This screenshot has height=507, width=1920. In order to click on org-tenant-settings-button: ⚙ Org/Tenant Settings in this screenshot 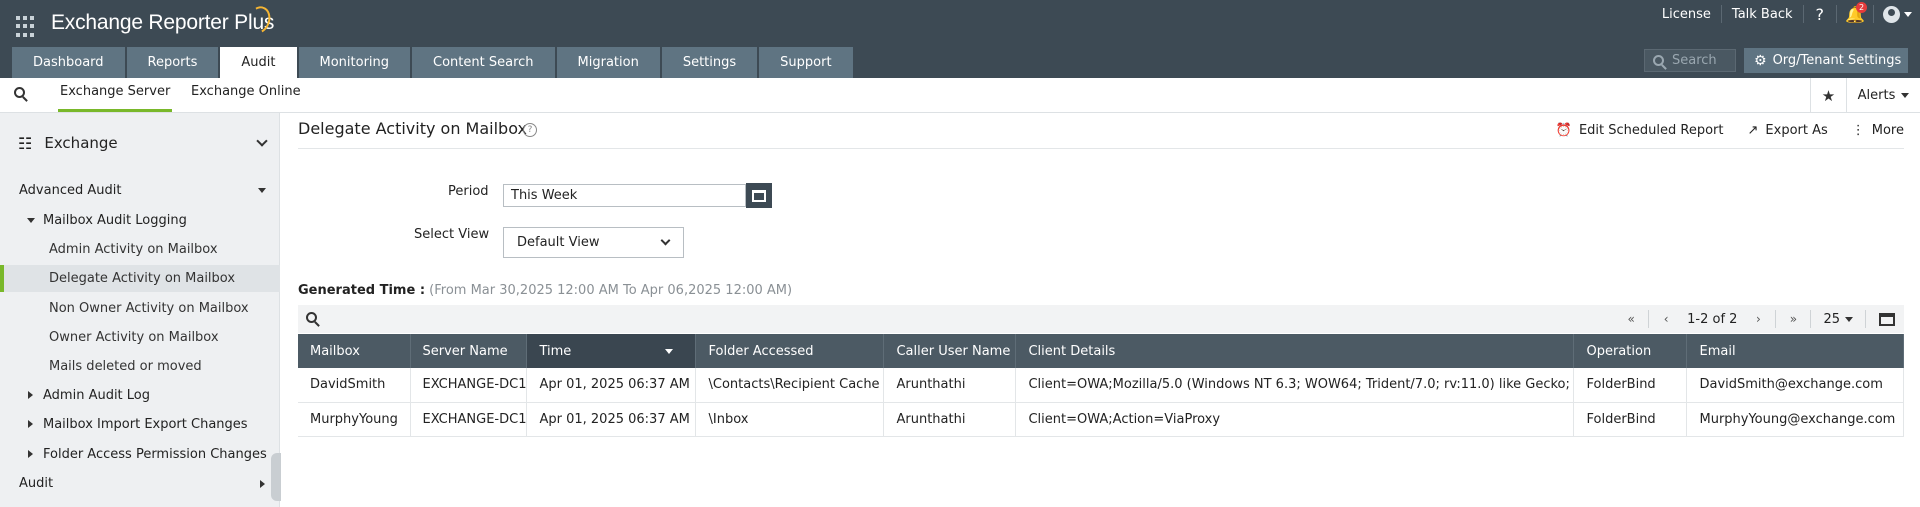, I will do `click(1826, 60)`.